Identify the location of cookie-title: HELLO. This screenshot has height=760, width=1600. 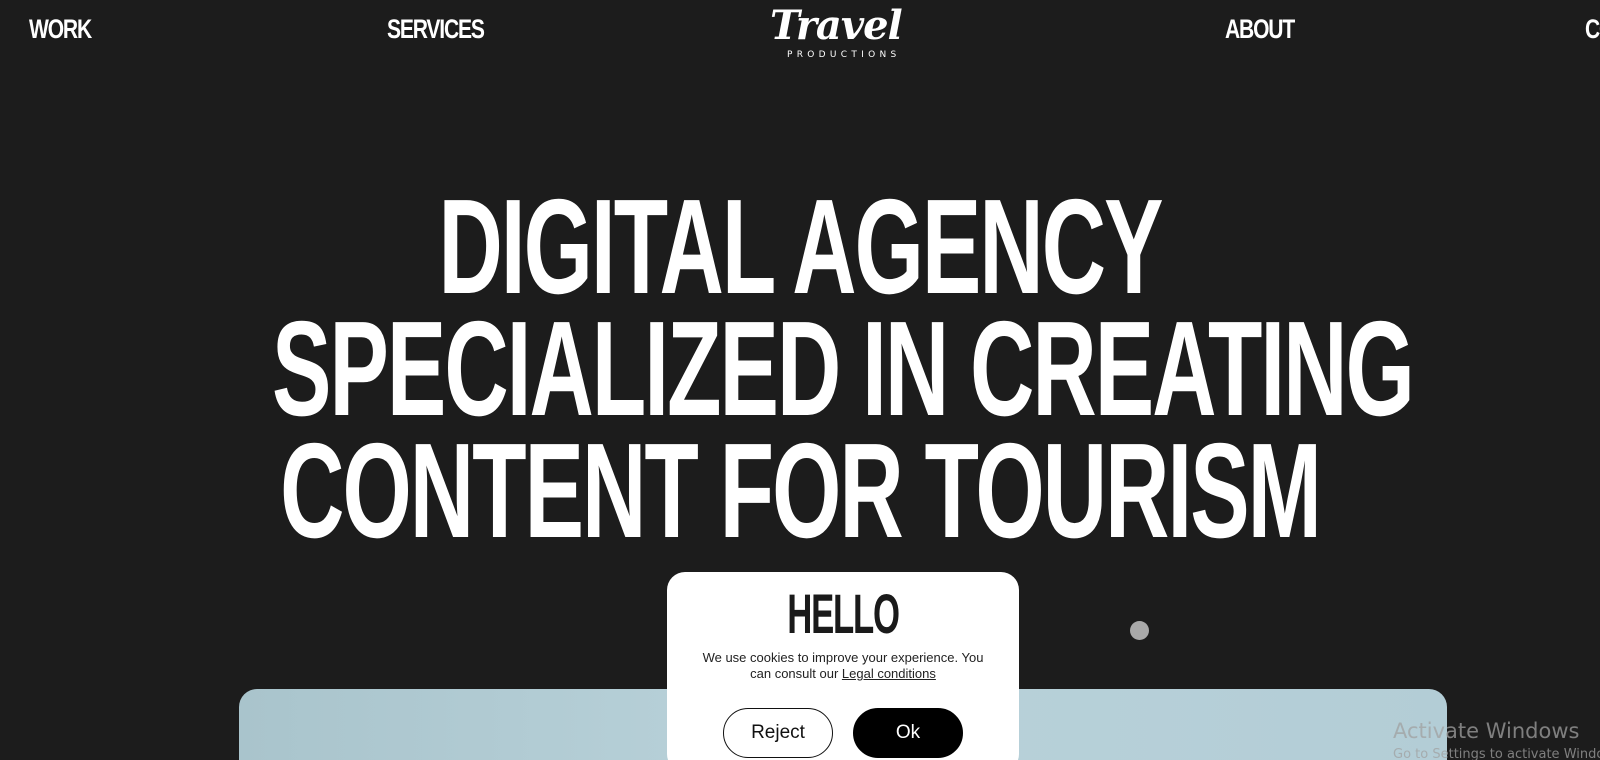
(843, 613).